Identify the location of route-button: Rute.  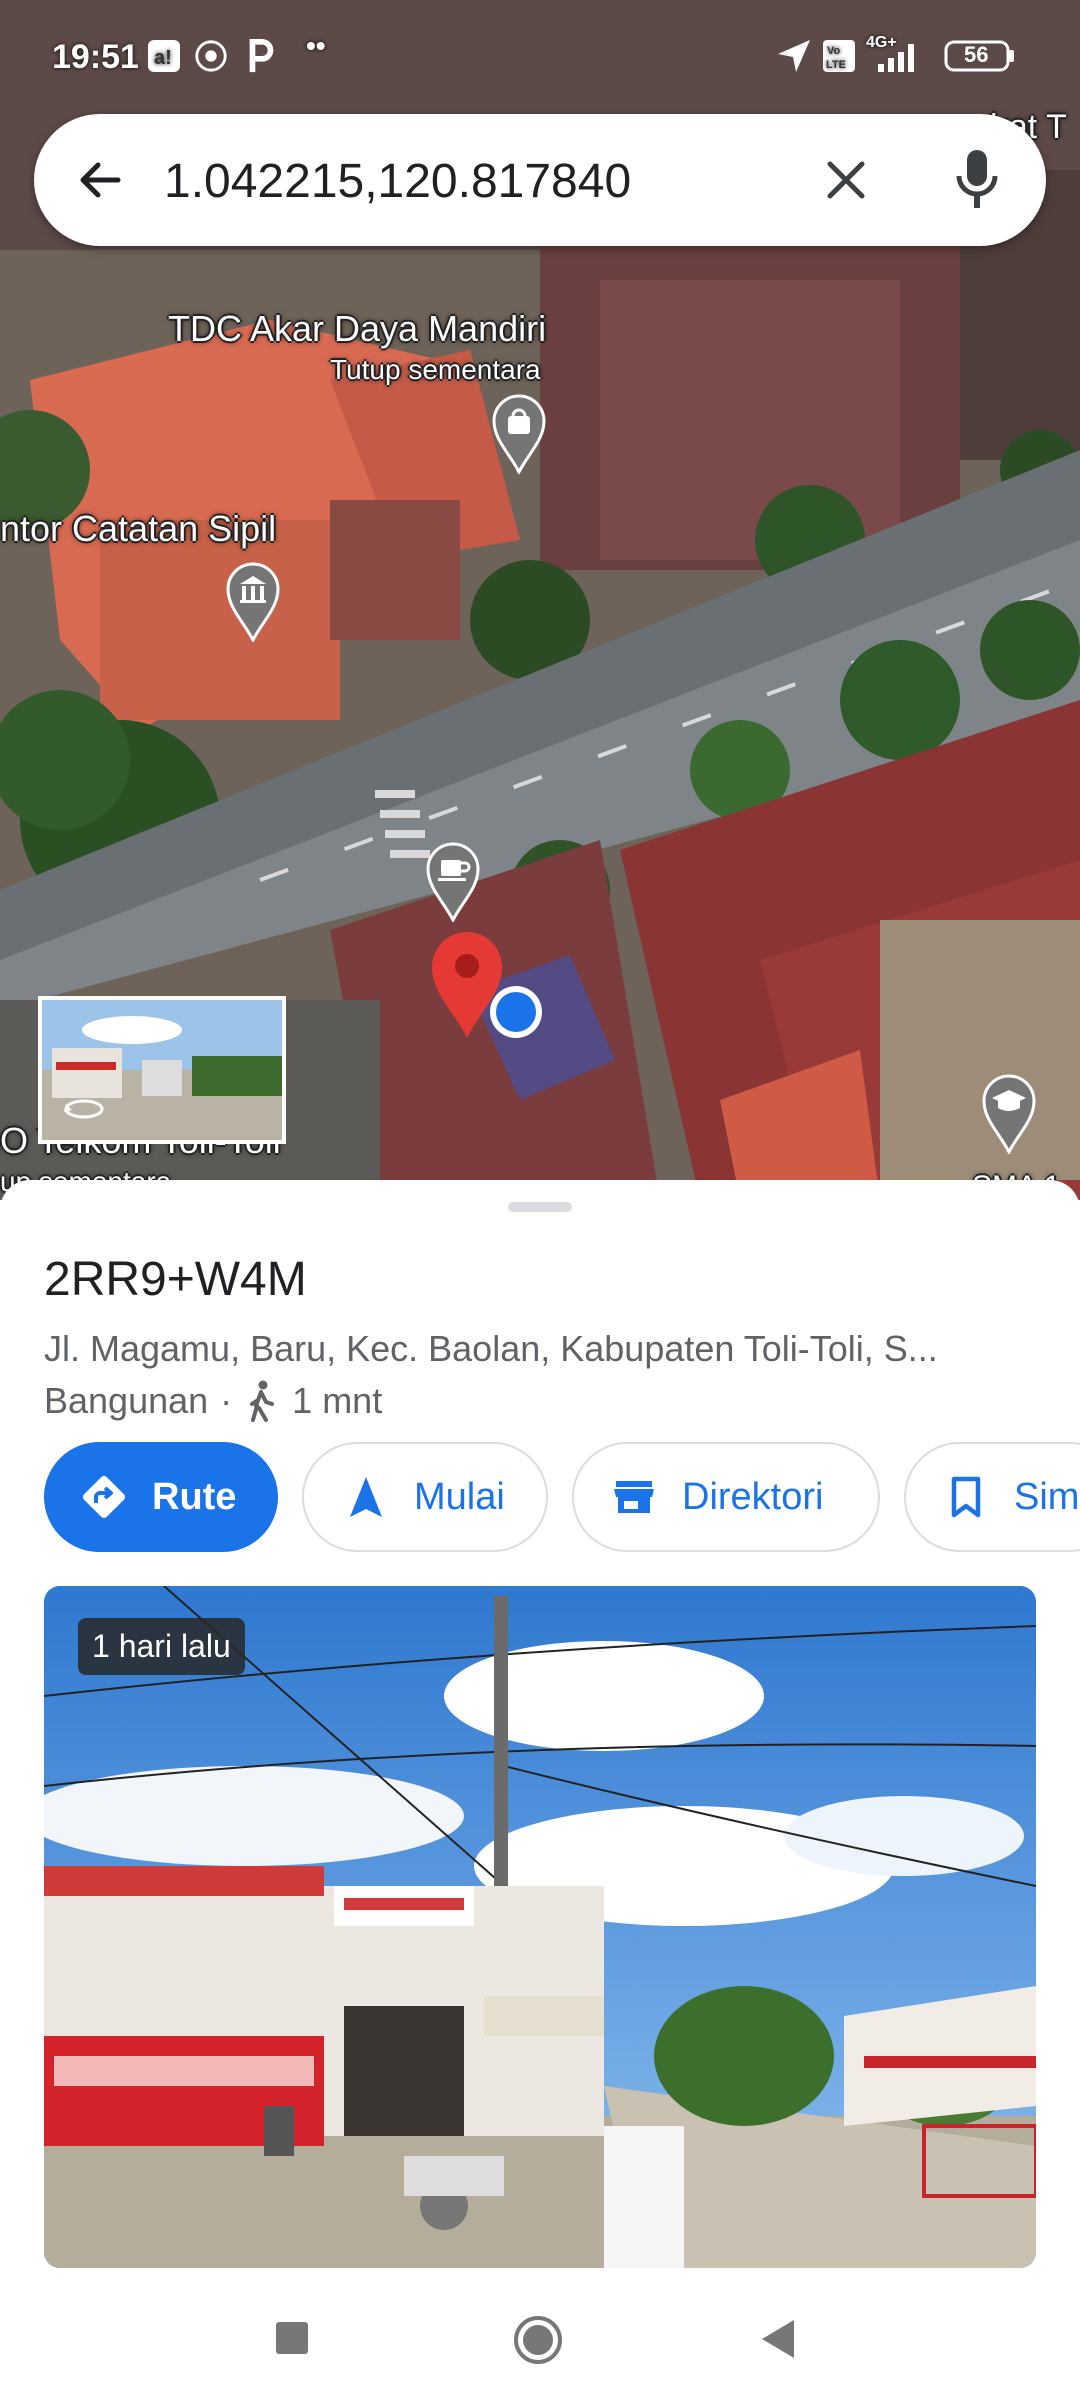
(161, 1497).